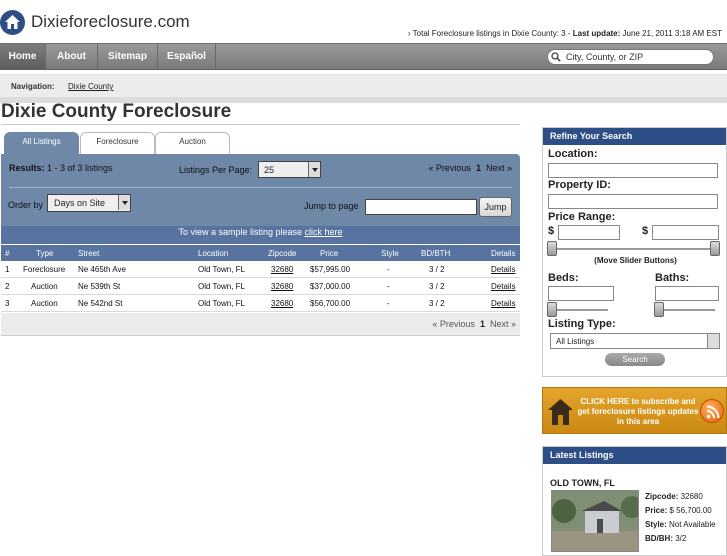  I want to click on latest-price: Price: $ 56,700.00, so click(678, 510).